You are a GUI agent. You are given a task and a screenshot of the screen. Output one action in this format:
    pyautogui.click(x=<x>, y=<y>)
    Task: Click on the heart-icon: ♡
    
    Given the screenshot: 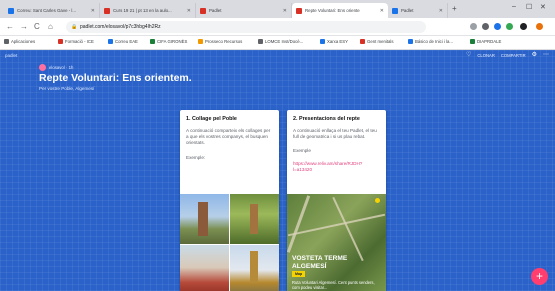 What is the action you would take?
    pyautogui.click(x=468, y=55)
    